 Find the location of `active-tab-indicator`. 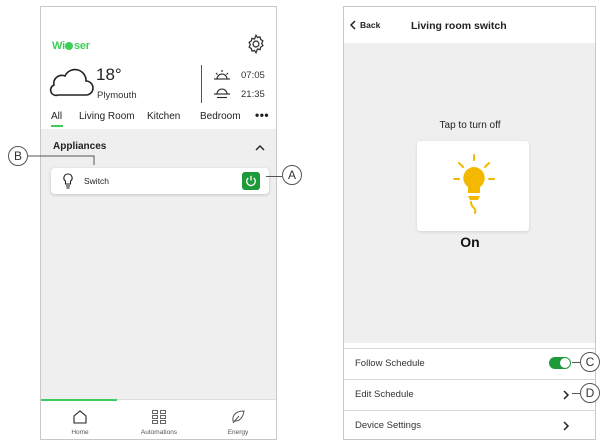

active-tab-indicator is located at coordinates (57, 126).